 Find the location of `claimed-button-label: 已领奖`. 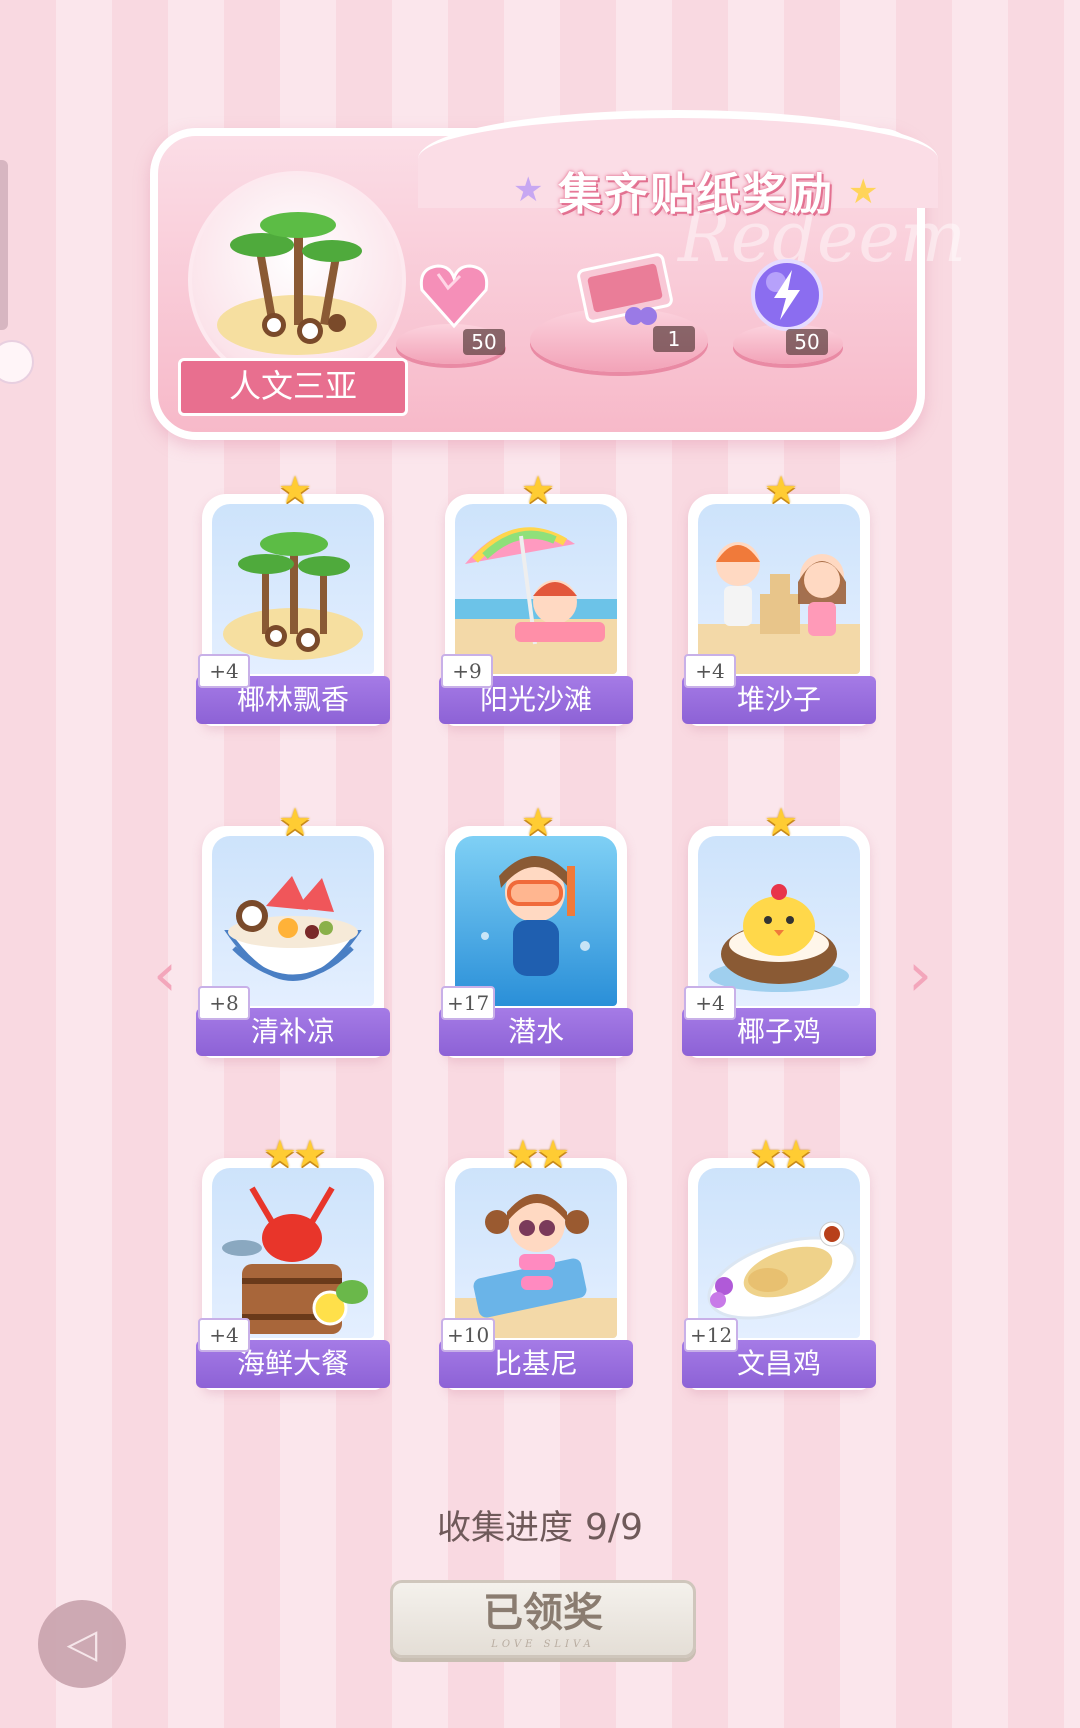

claimed-button-label: 已领奖 is located at coordinates (543, 1613).